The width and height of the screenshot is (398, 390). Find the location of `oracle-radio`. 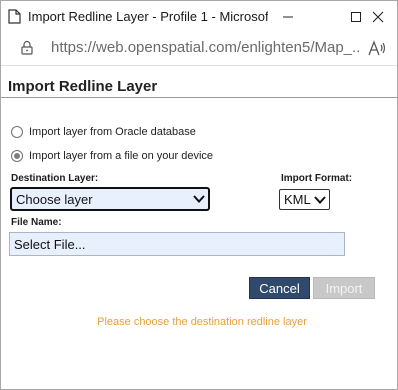

oracle-radio is located at coordinates (17, 132).